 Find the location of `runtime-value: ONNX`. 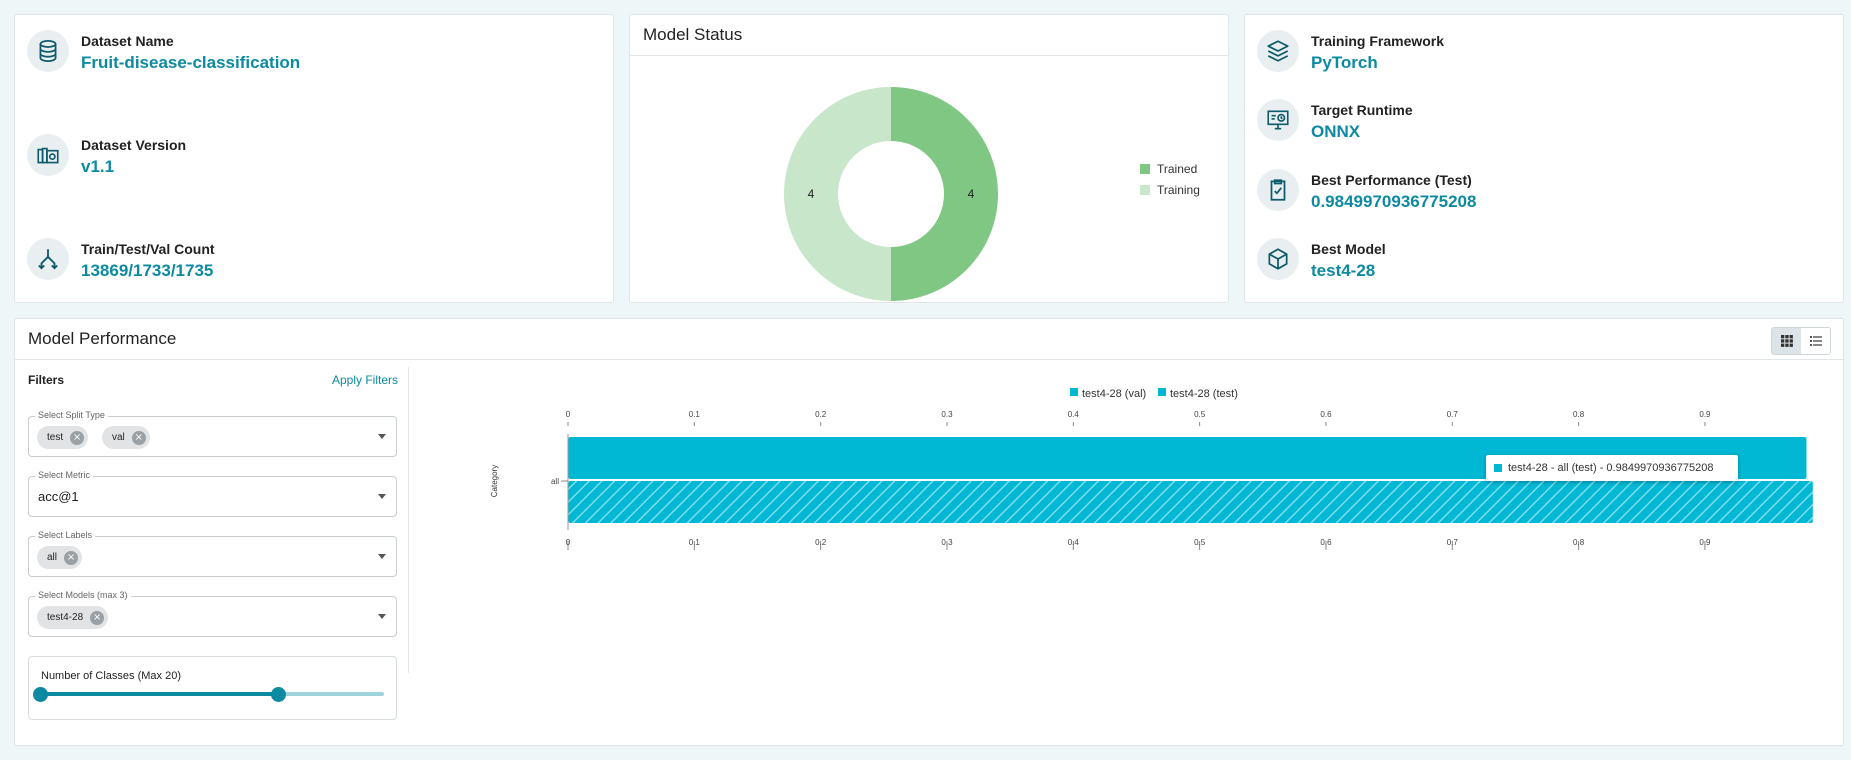

runtime-value: ONNX is located at coordinates (1336, 131).